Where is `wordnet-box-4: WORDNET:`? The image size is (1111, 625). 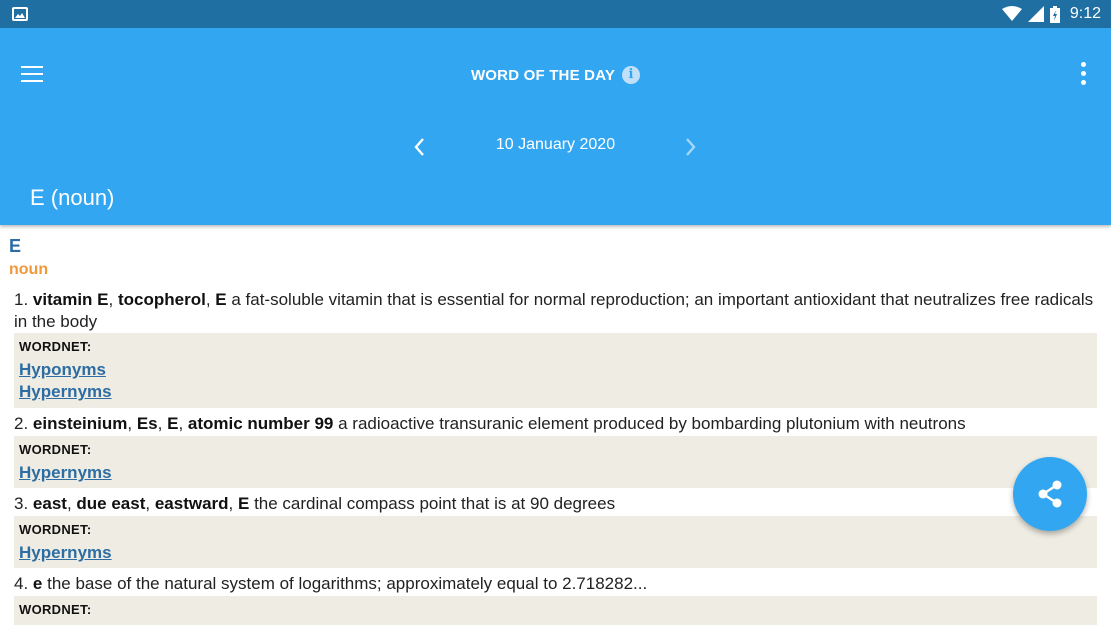 wordnet-box-4: WORDNET: is located at coordinates (555, 610).